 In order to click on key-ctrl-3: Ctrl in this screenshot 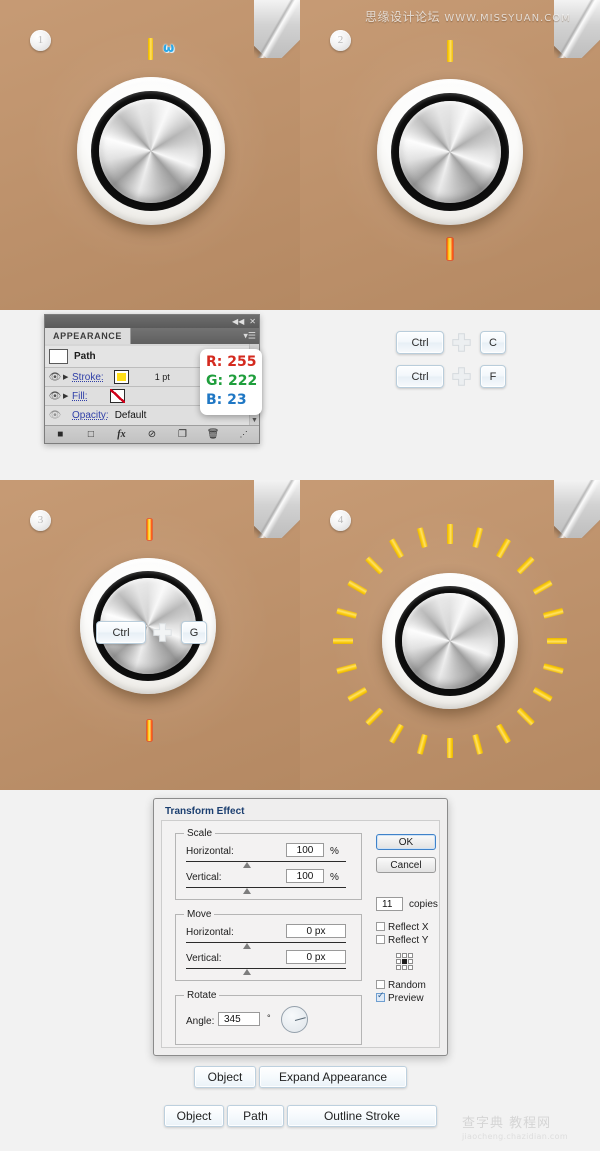, I will do `click(121, 632)`.